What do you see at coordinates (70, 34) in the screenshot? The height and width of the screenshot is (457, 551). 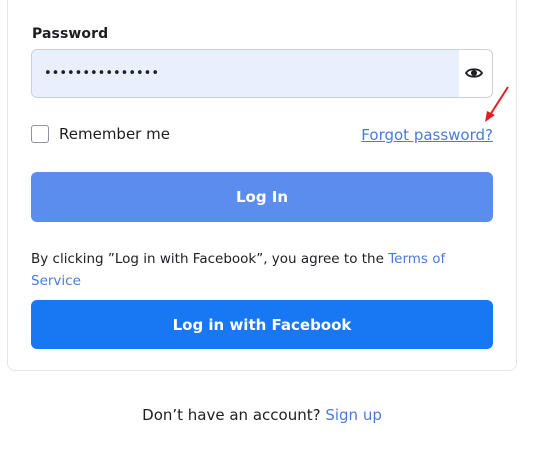 I see `password-label: Password` at bounding box center [70, 34].